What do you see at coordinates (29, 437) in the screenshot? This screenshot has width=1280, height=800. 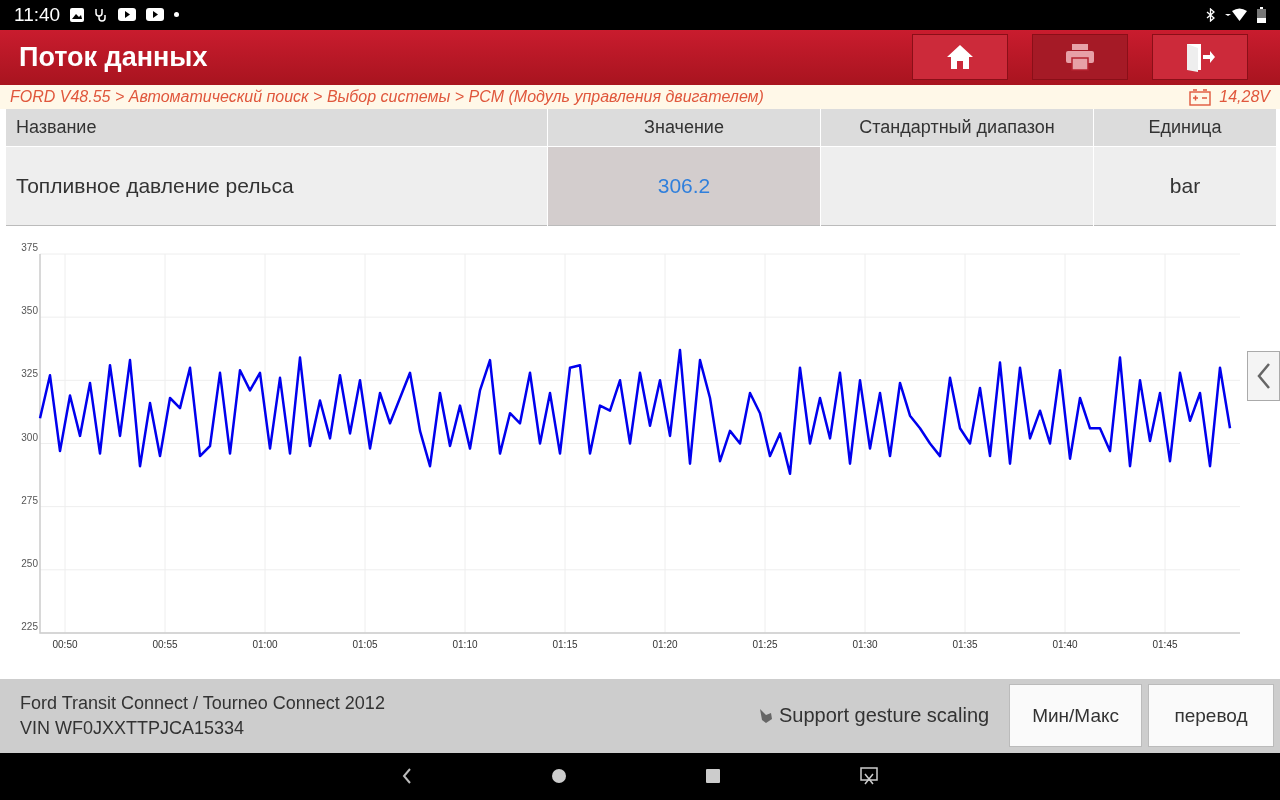 I see `axis-tick-label: 300` at bounding box center [29, 437].